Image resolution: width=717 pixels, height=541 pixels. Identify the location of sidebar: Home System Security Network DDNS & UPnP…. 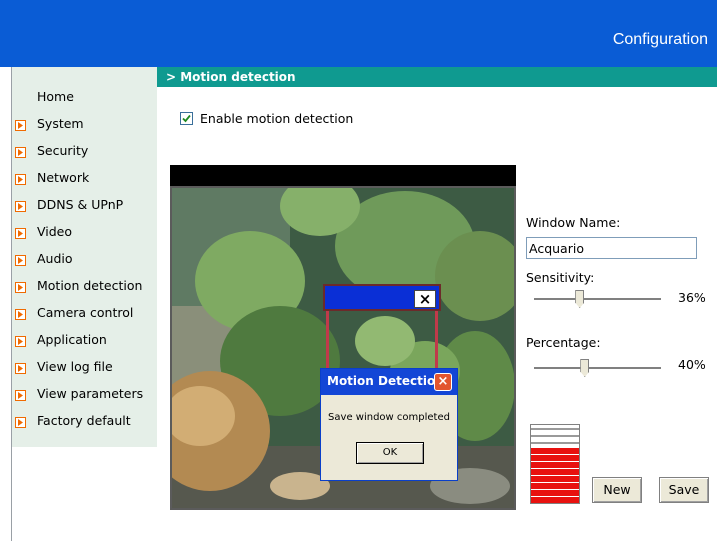
(84, 257).